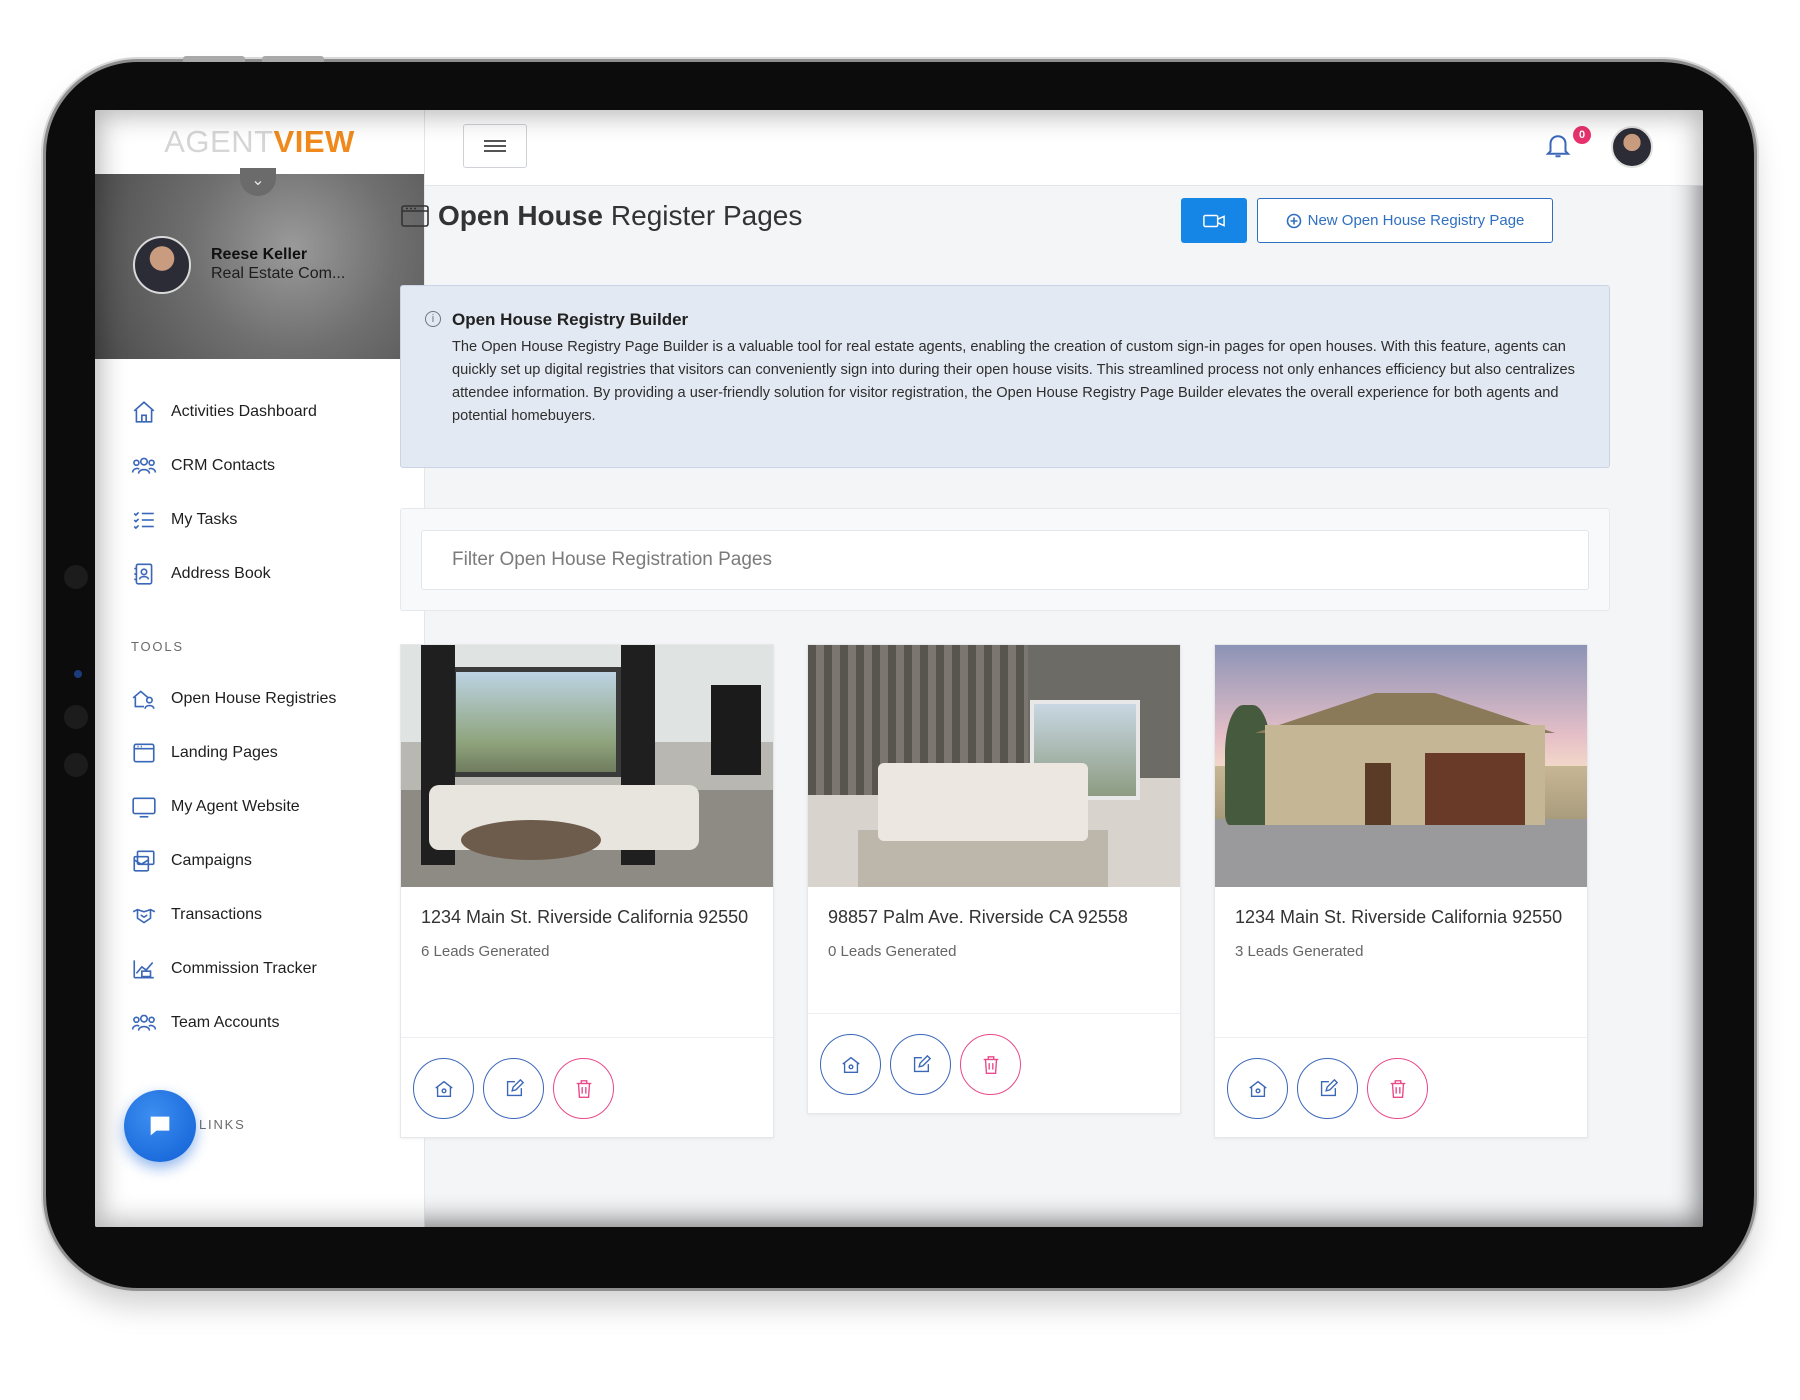 Image resolution: width=1800 pixels, height=1400 pixels. Describe the element at coordinates (1299, 951) in the screenshot. I see `card-leads: 3 Leads Generated` at that location.